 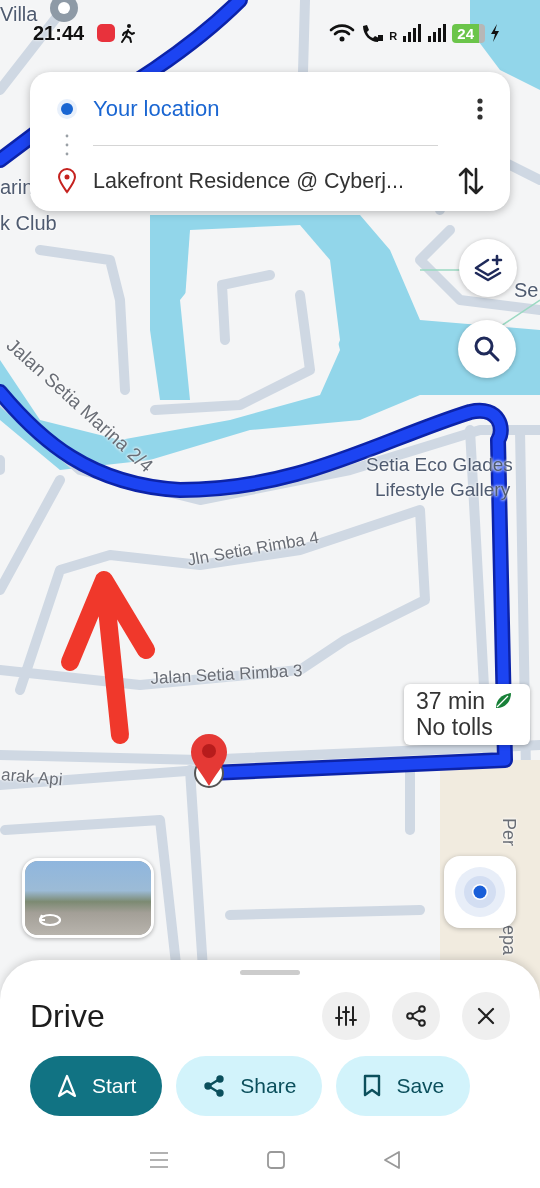 What do you see at coordinates (50, 919) in the screenshot?
I see `rotate-icon` at bounding box center [50, 919].